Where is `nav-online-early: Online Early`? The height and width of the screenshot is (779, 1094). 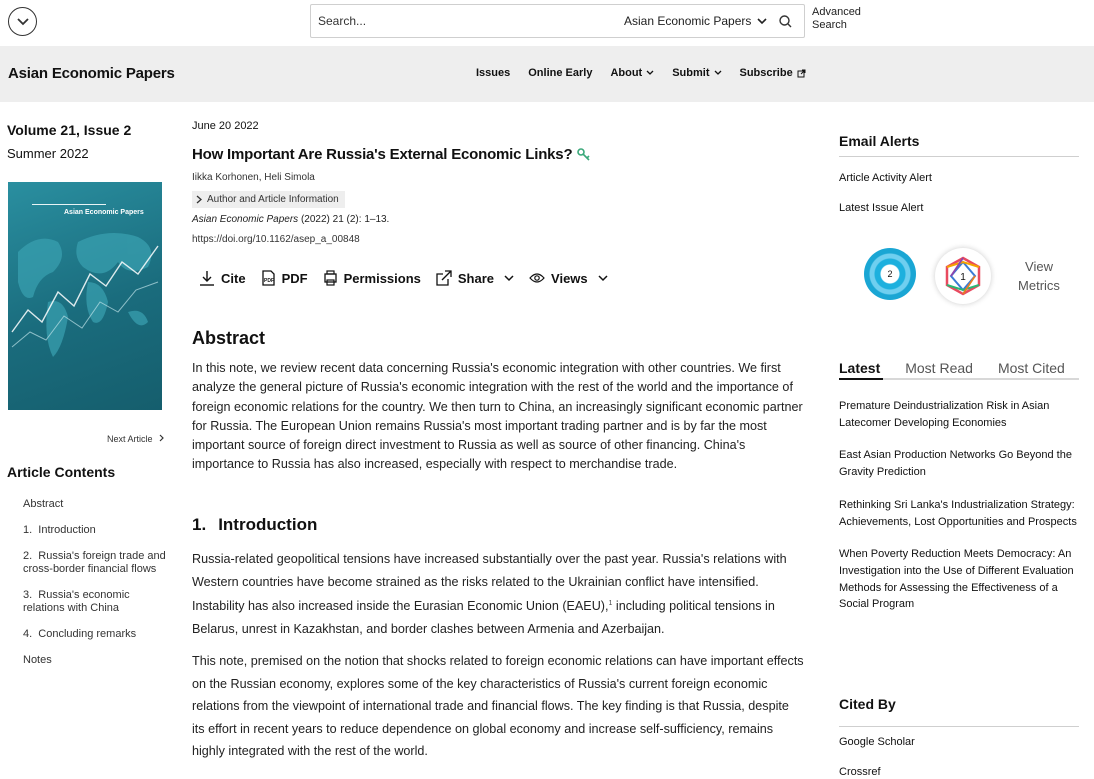
nav-online-early: Online Early is located at coordinates (560, 73).